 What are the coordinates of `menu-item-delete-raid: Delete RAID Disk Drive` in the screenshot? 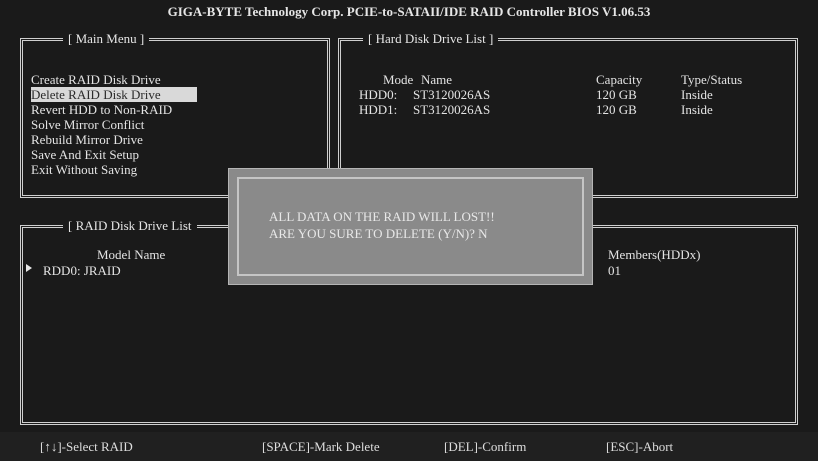 It's located at (114, 94).